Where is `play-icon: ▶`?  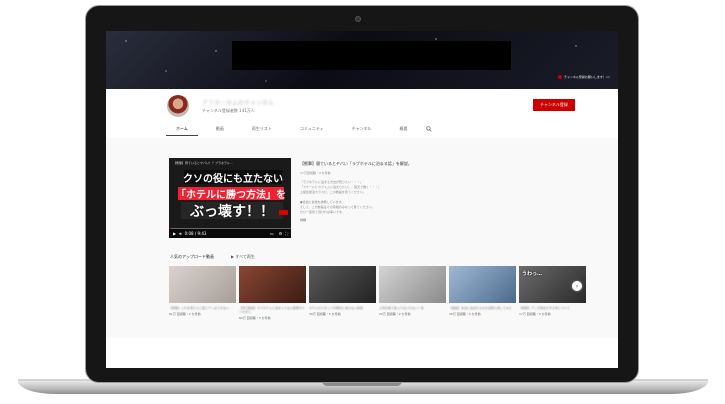
play-icon: ▶ is located at coordinates (174, 233).